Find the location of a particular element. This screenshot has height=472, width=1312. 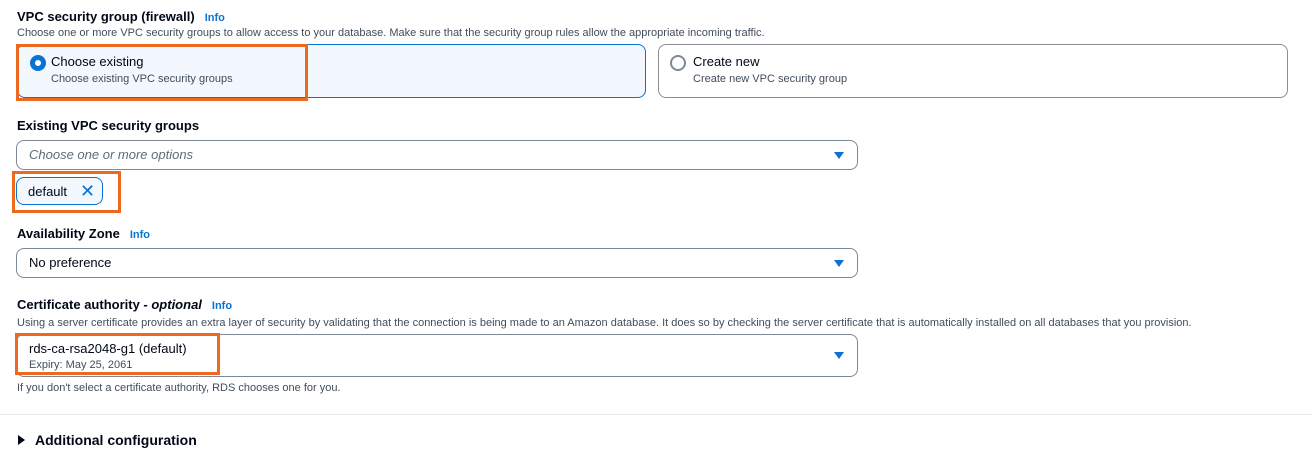

sg-token-default: default ✕ is located at coordinates (59, 191).